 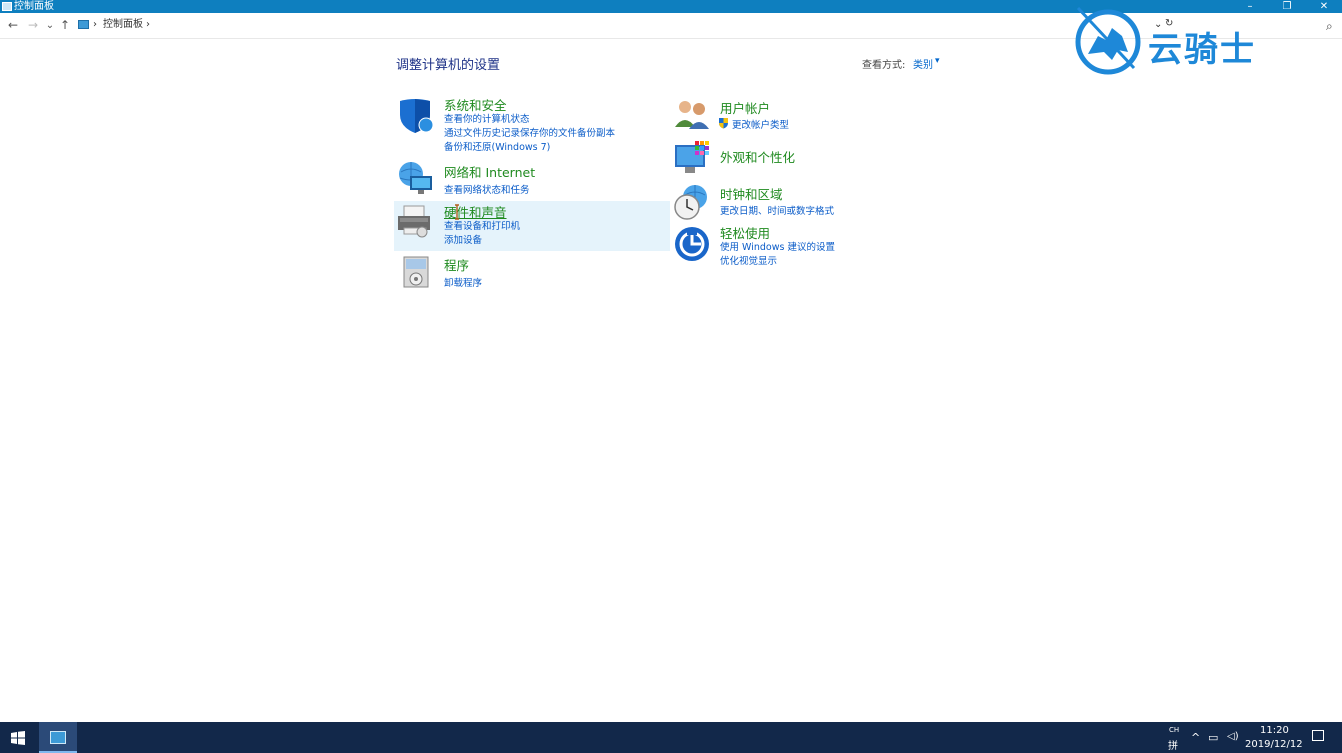 I want to click on network-globe-icon, so click(x=415, y=179).